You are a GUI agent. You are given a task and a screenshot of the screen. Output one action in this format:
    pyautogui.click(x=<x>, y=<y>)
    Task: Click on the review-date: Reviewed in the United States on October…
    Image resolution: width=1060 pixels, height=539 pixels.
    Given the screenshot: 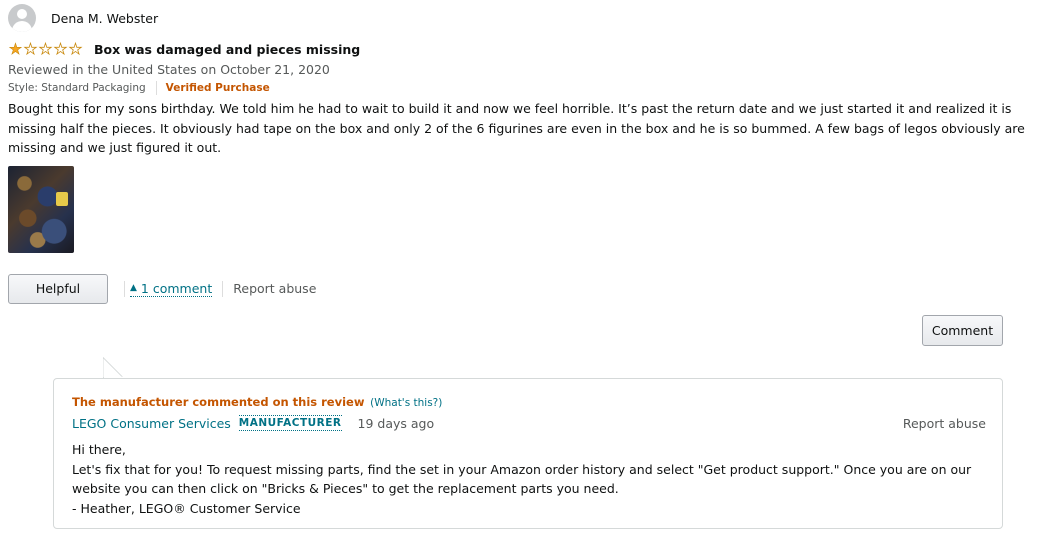 What is the action you would take?
    pyautogui.click(x=169, y=69)
    